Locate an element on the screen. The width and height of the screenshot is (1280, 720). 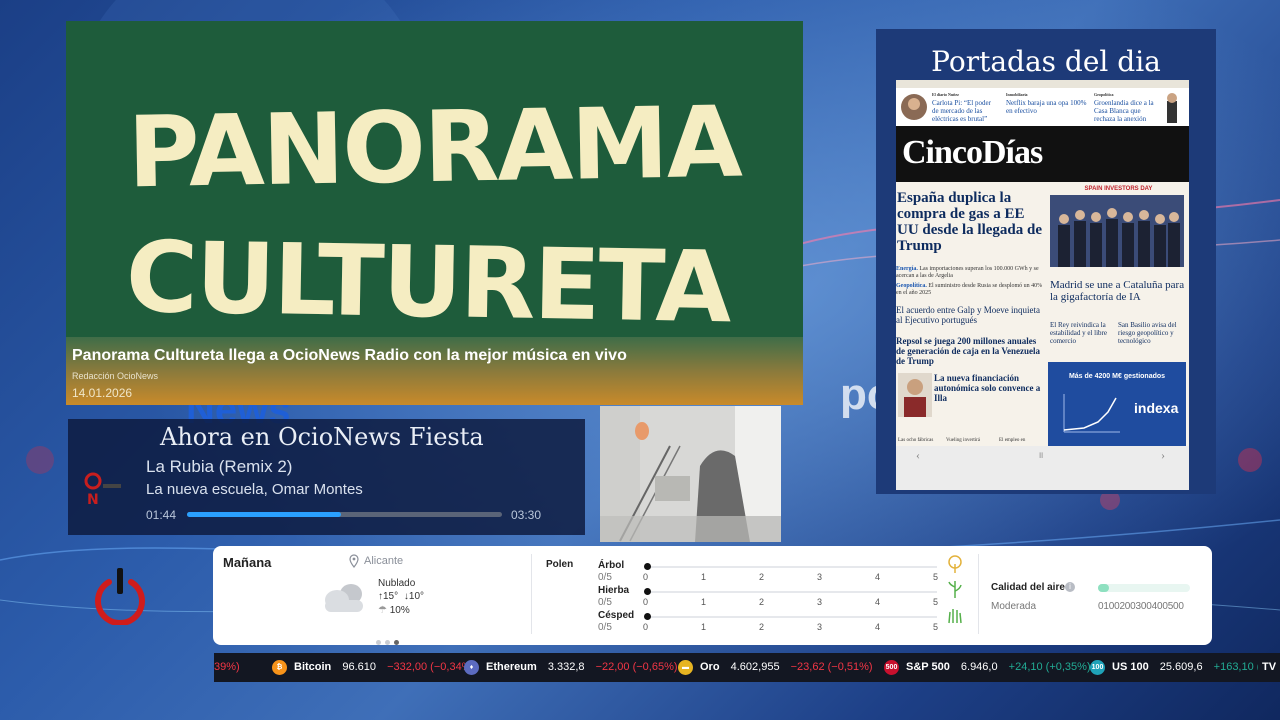
svg-text: N is located at coordinates (93, 499).